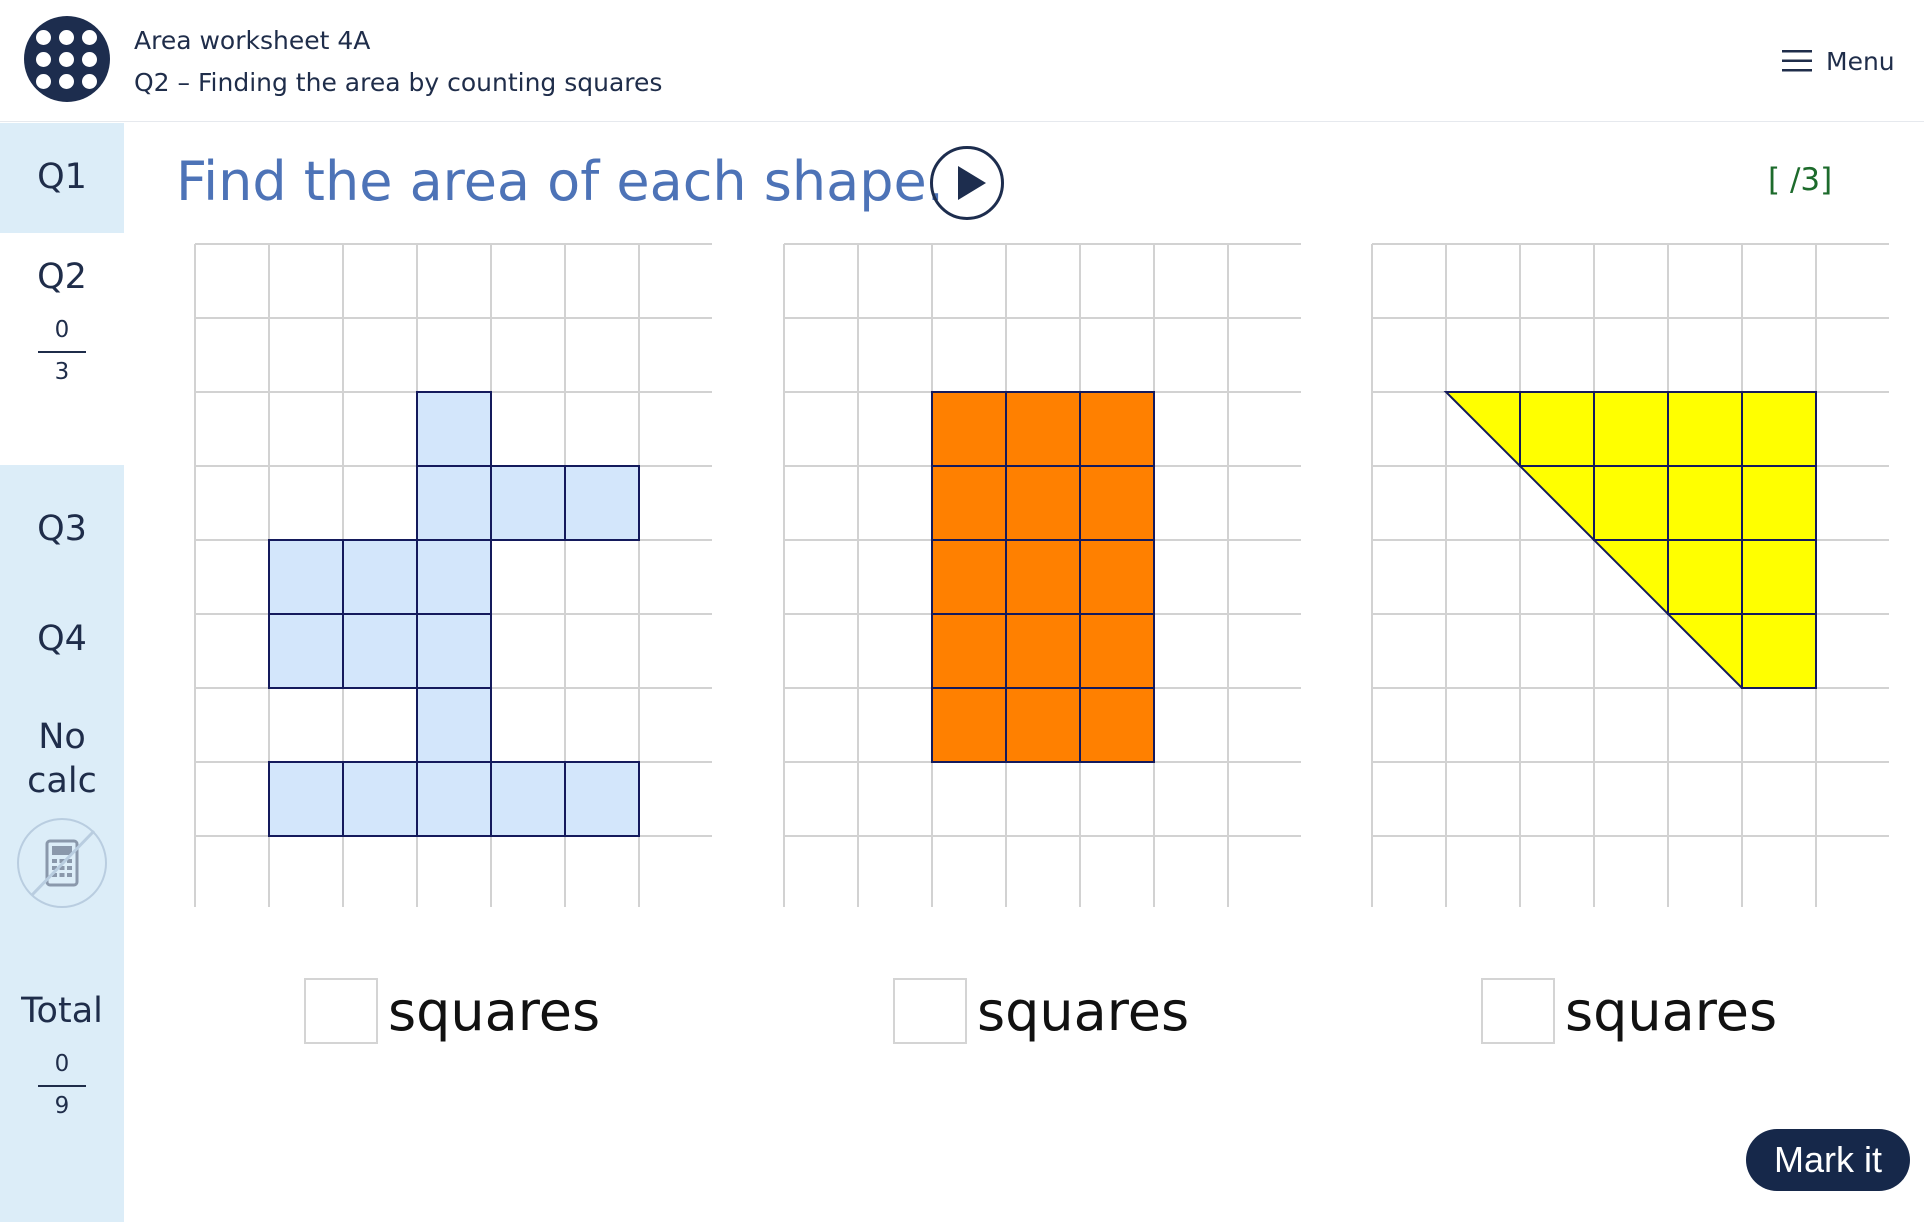  Describe the element at coordinates (560, 181) in the screenshot. I see `question-prompt: Find the area of each shape.` at that location.